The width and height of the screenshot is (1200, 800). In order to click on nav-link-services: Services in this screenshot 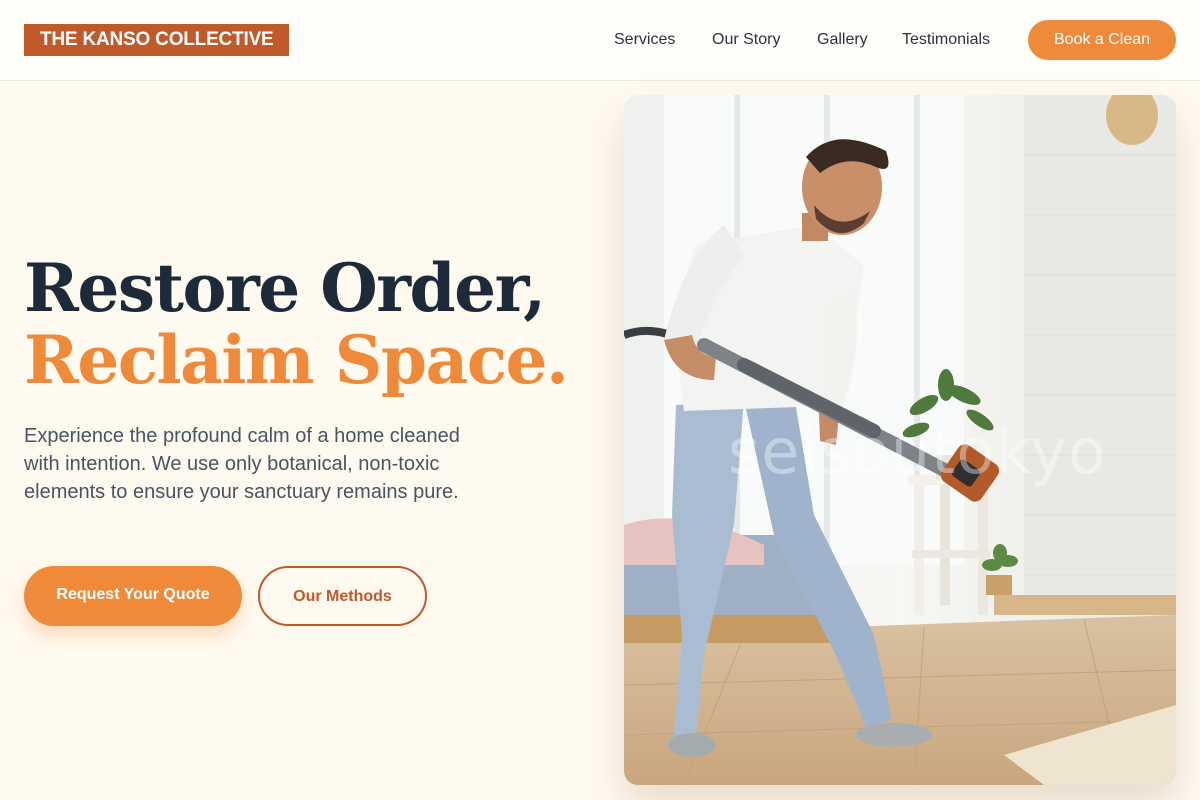, I will do `click(644, 40)`.